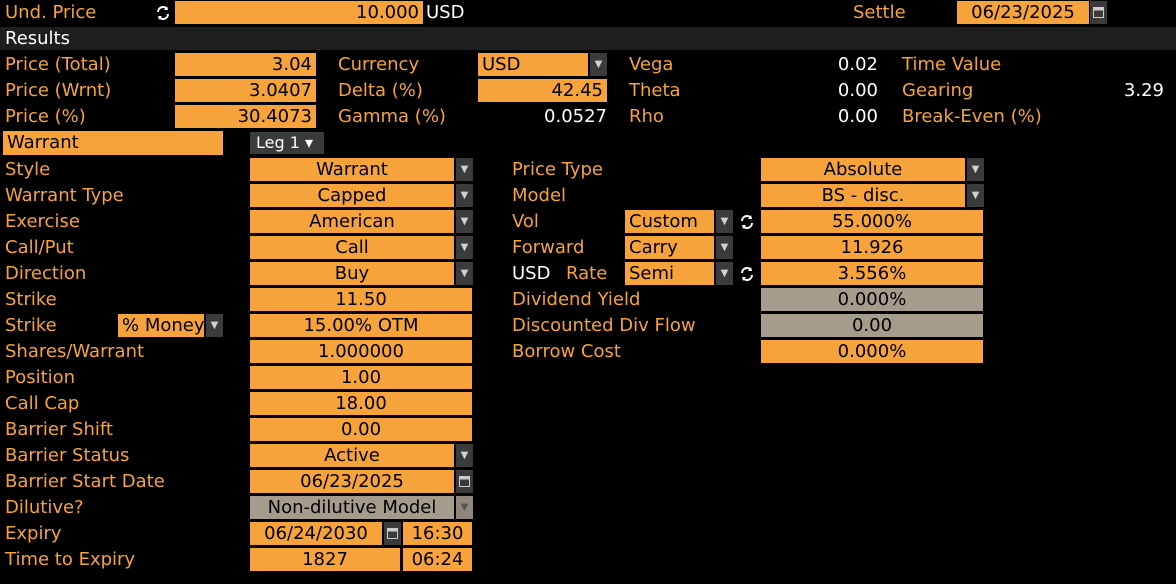  Describe the element at coordinates (975, 169) in the screenshot. I see `price-type-dropdown-arrow-icon: ▼` at that location.